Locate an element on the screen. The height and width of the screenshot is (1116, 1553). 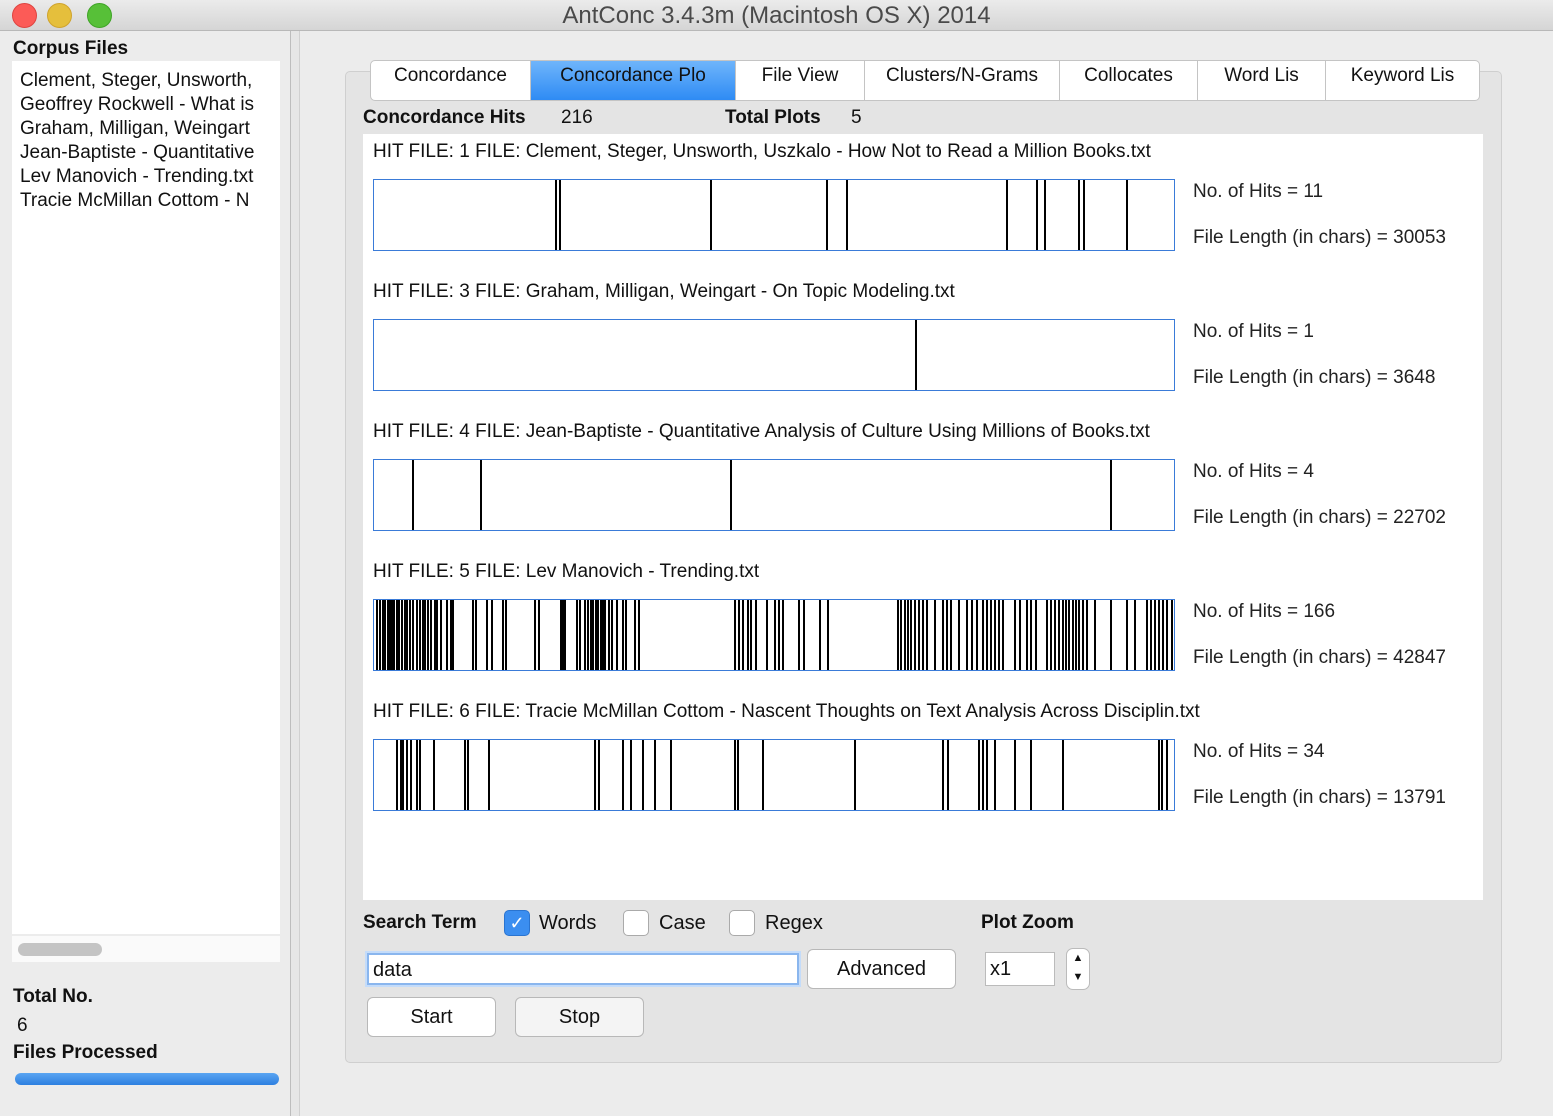
corpus-file-item: Graham, Milligan, Weingart is located at coordinates (146, 129).